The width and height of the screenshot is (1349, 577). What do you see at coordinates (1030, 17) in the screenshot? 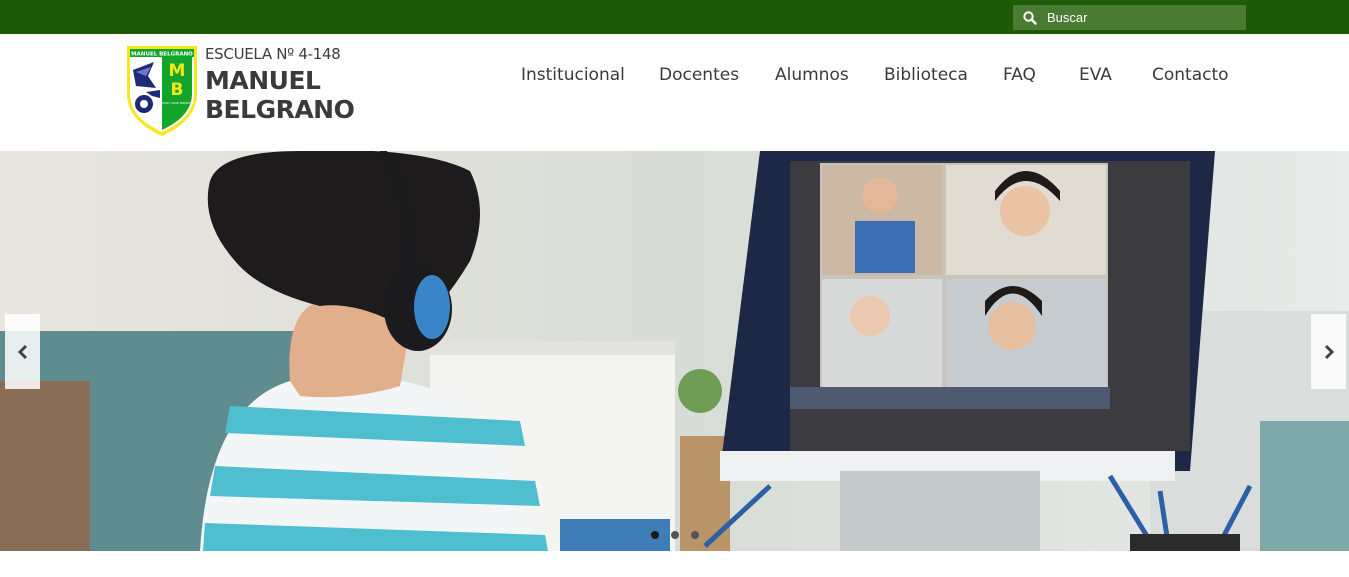
I see `search-icon` at bounding box center [1030, 17].